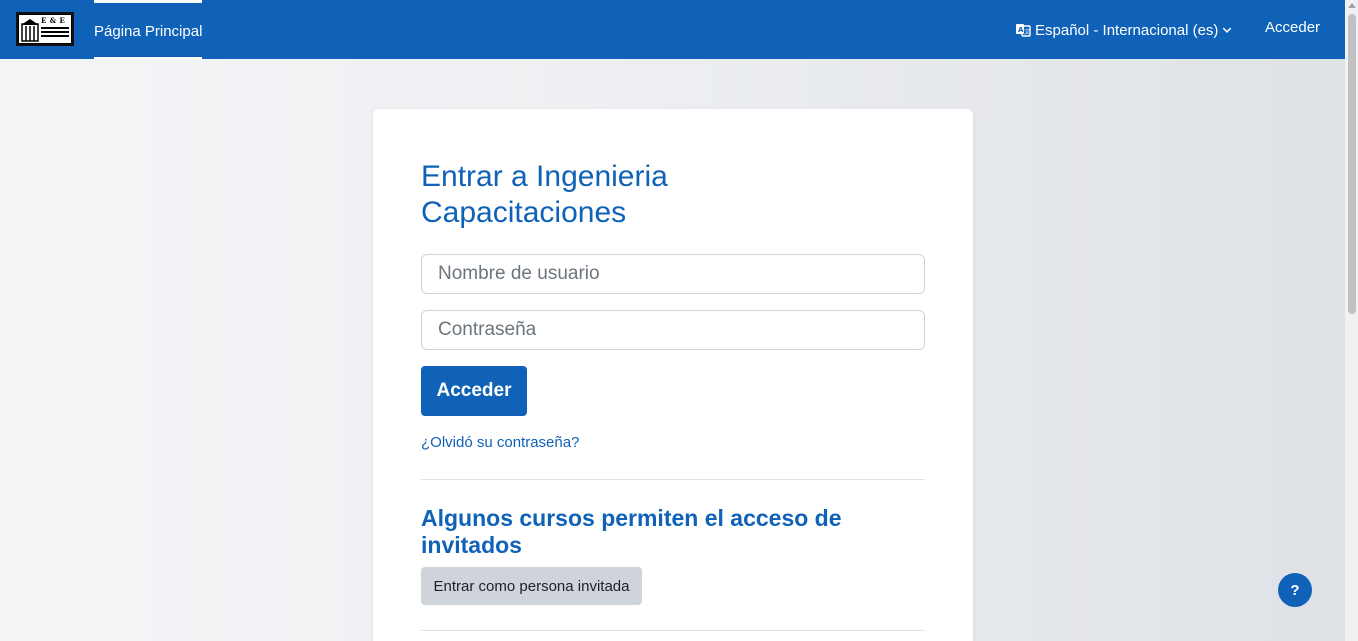 The image size is (1358, 641). I want to click on svg-text: 文, so click(1027, 32).